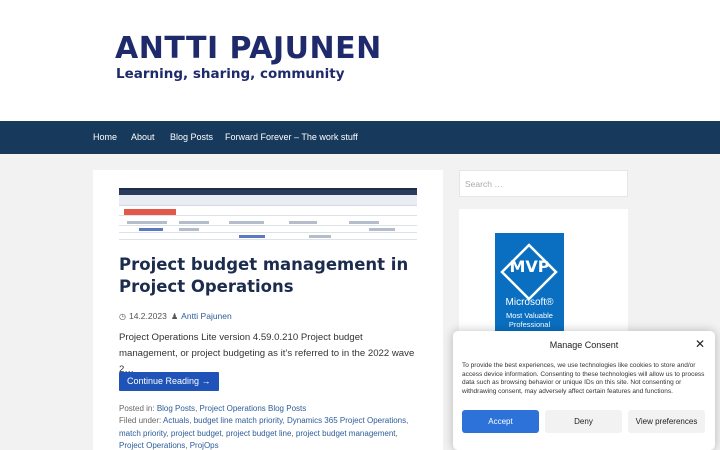 The width and height of the screenshot is (720, 450). Describe the element at coordinates (105, 137) in the screenshot. I see `nav-item-home: Home` at that location.